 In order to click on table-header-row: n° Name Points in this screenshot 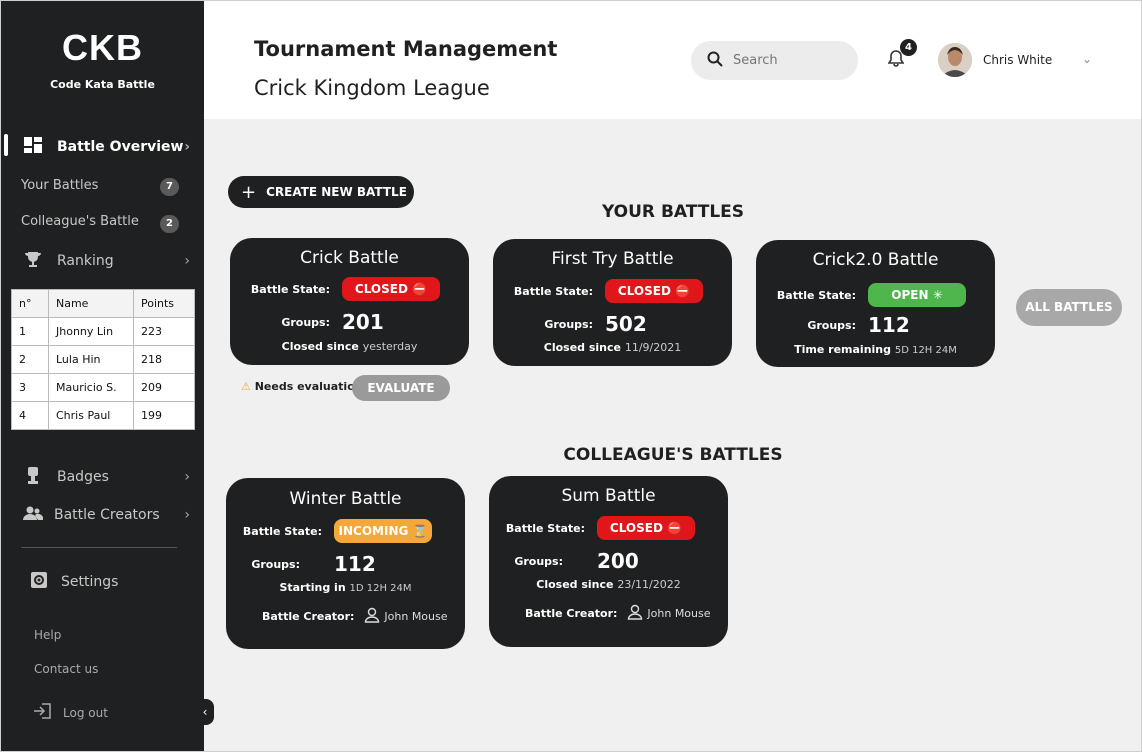, I will do `click(103, 303)`.